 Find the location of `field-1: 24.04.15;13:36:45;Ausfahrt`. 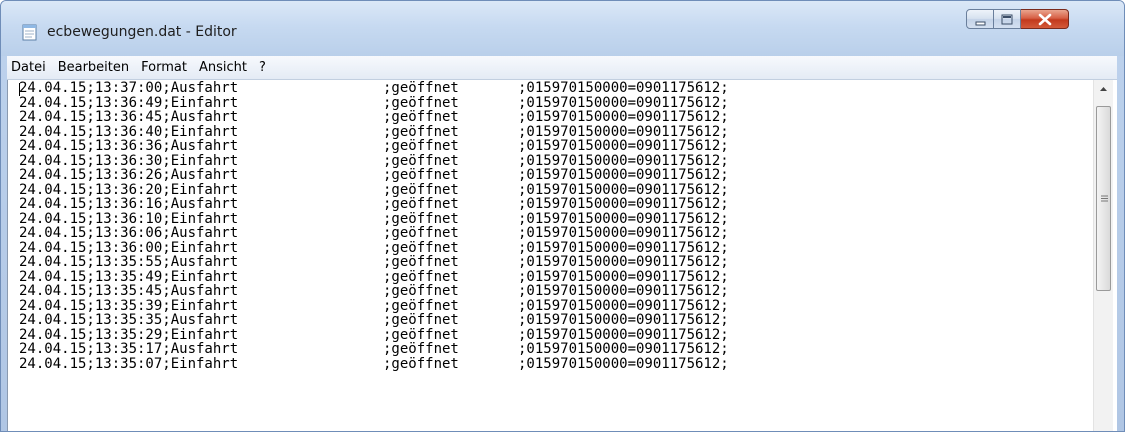

field-1: 24.04.15;13:36:45;Ausfahrt is located at coordinates (129, 117).